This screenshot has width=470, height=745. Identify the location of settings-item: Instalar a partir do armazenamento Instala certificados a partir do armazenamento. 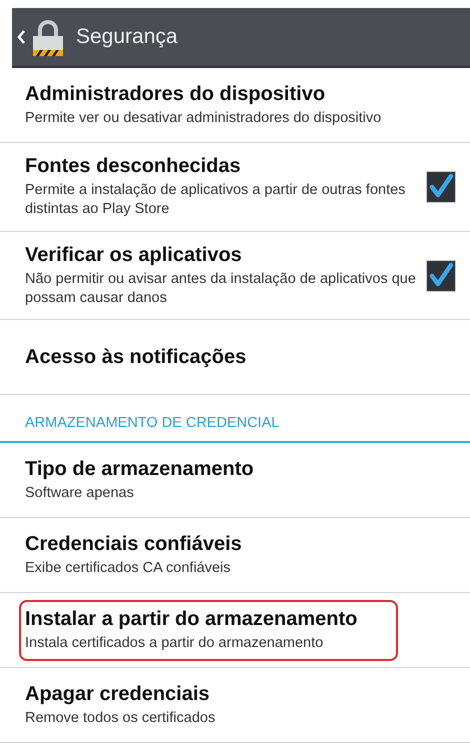
(235, 630).